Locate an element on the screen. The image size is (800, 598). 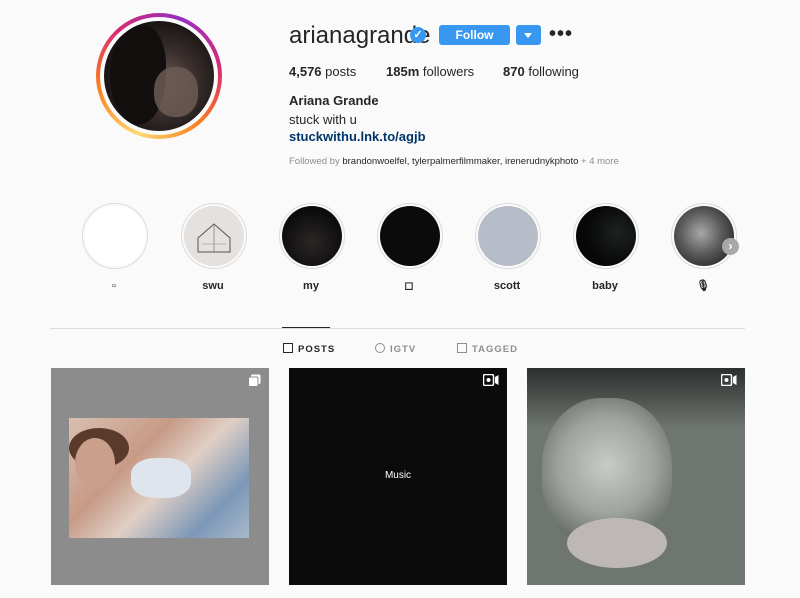
post-tile-2: Music is located at coordinates (398, 476).